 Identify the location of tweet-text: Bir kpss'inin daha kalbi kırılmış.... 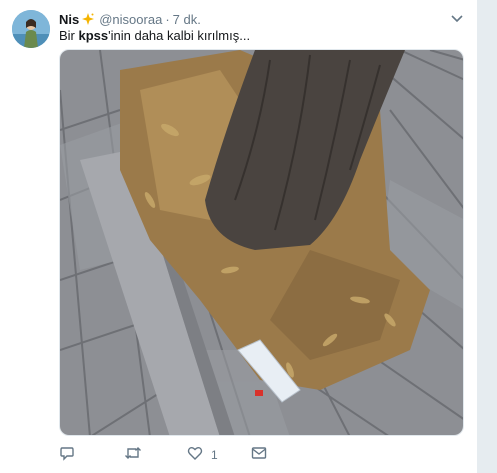
(154, 35).